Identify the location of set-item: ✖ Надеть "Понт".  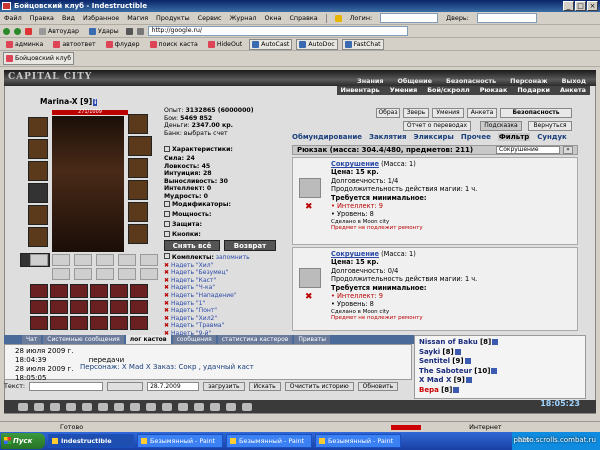
(224, 311).